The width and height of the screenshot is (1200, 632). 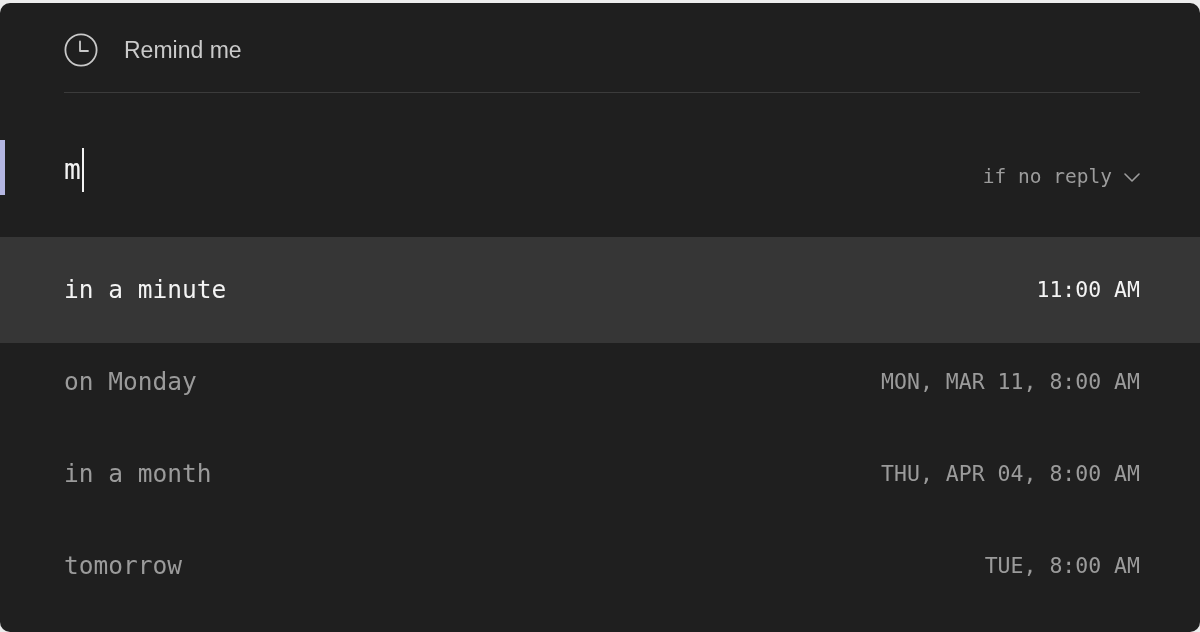 What do you see at coordinates (145, 290) in the screenshot?
I see `option-label: in a minute` at bounding box center [145, 290].